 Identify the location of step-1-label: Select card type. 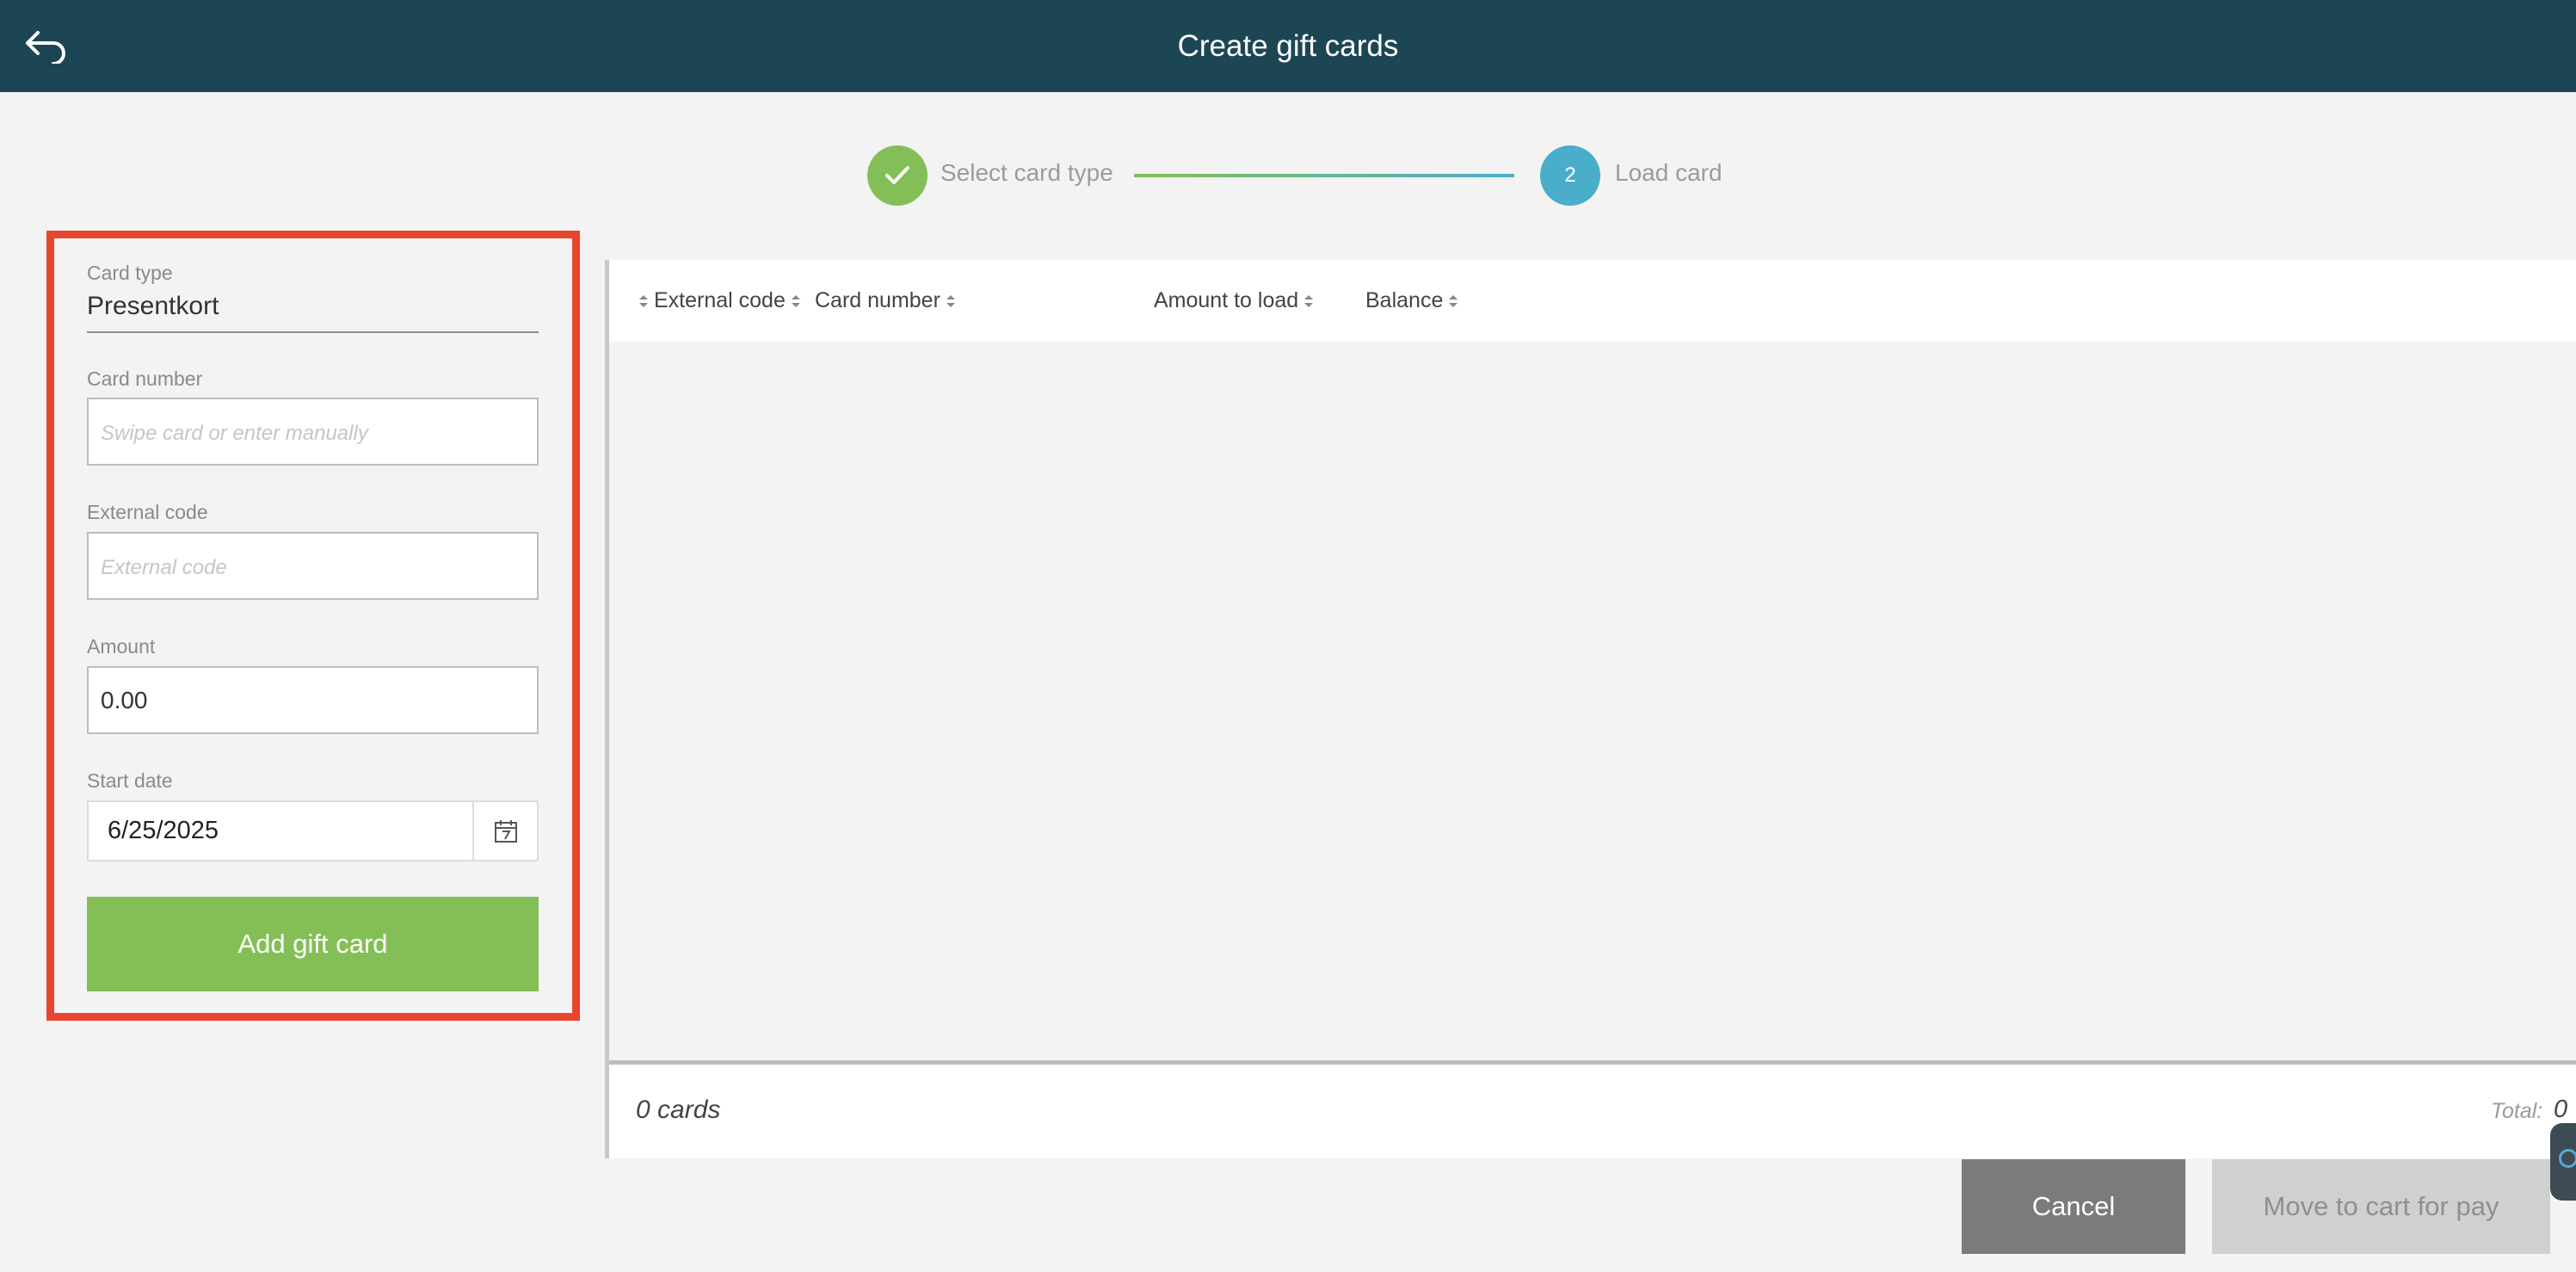
(1027, 172).